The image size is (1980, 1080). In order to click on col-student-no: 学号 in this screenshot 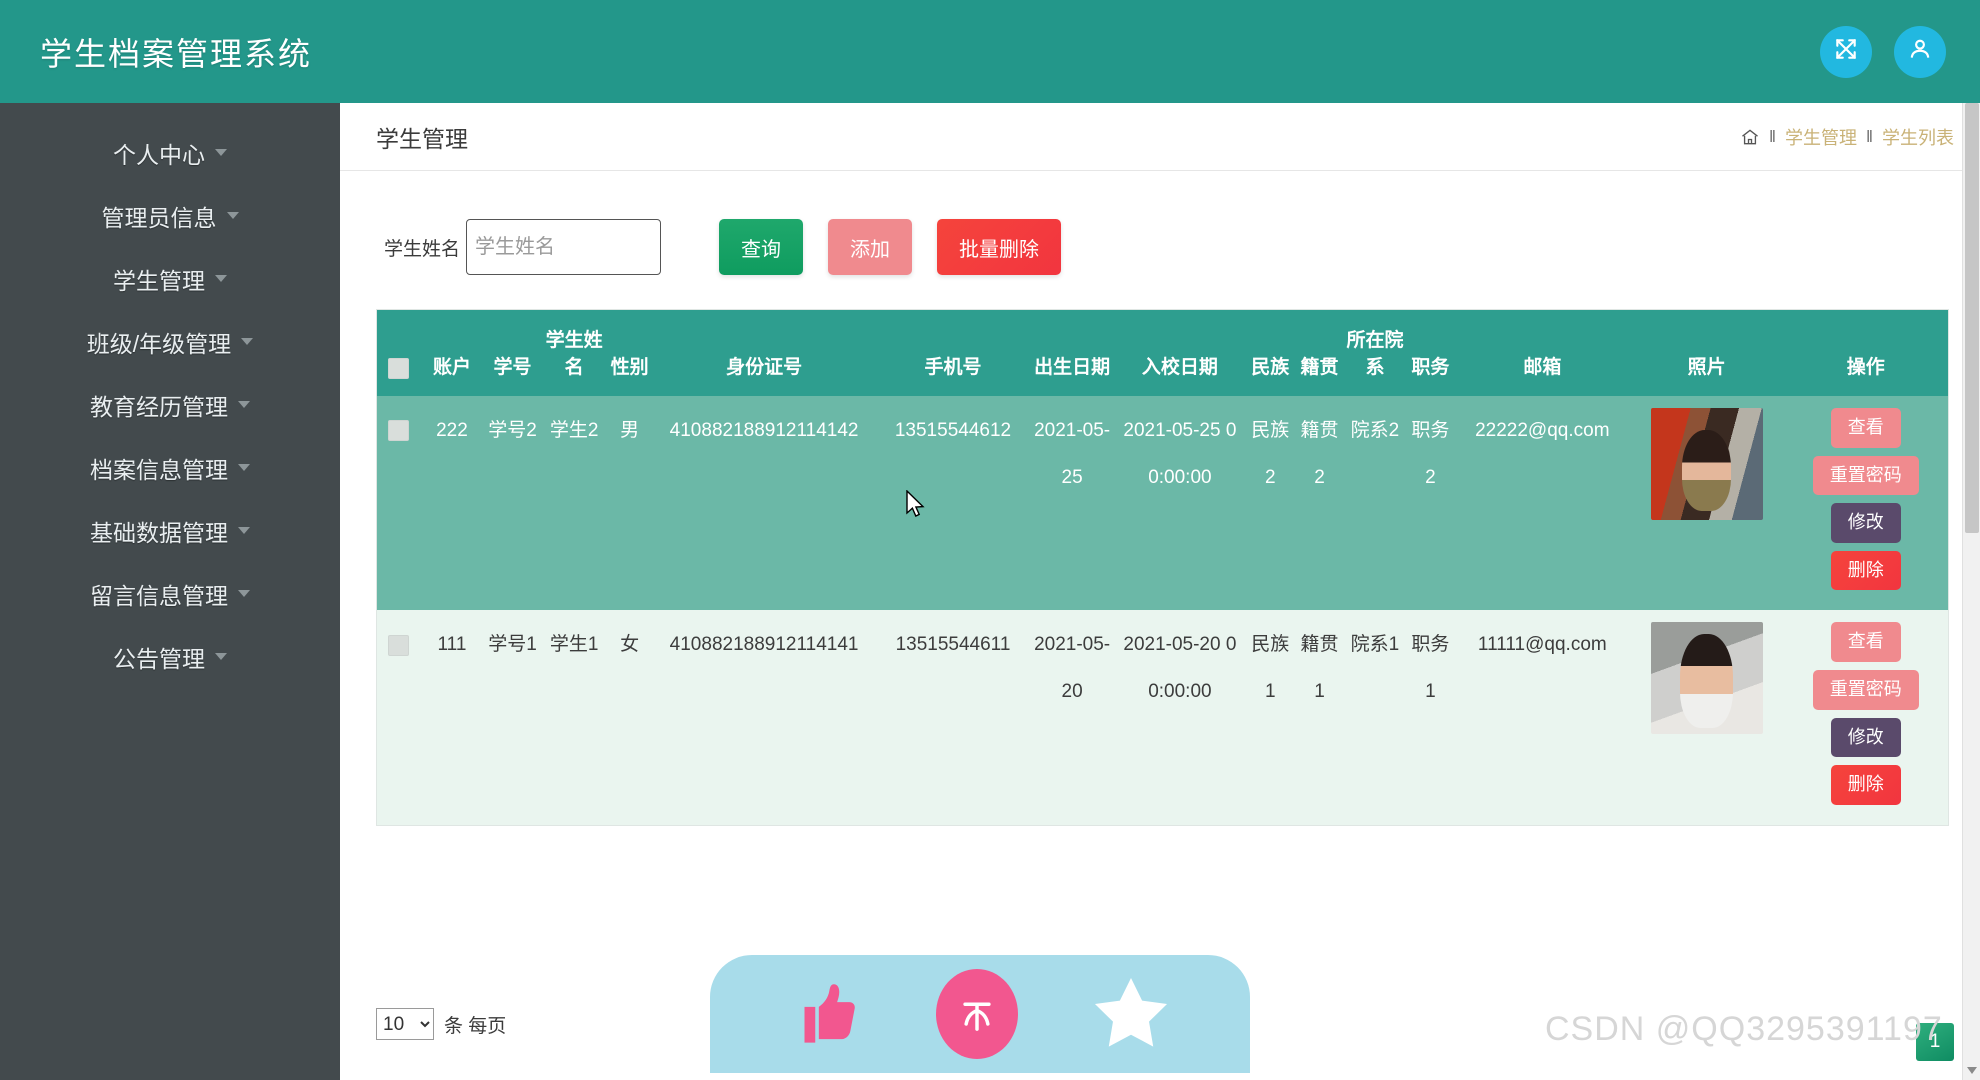, I will do `click(512, 353)`.